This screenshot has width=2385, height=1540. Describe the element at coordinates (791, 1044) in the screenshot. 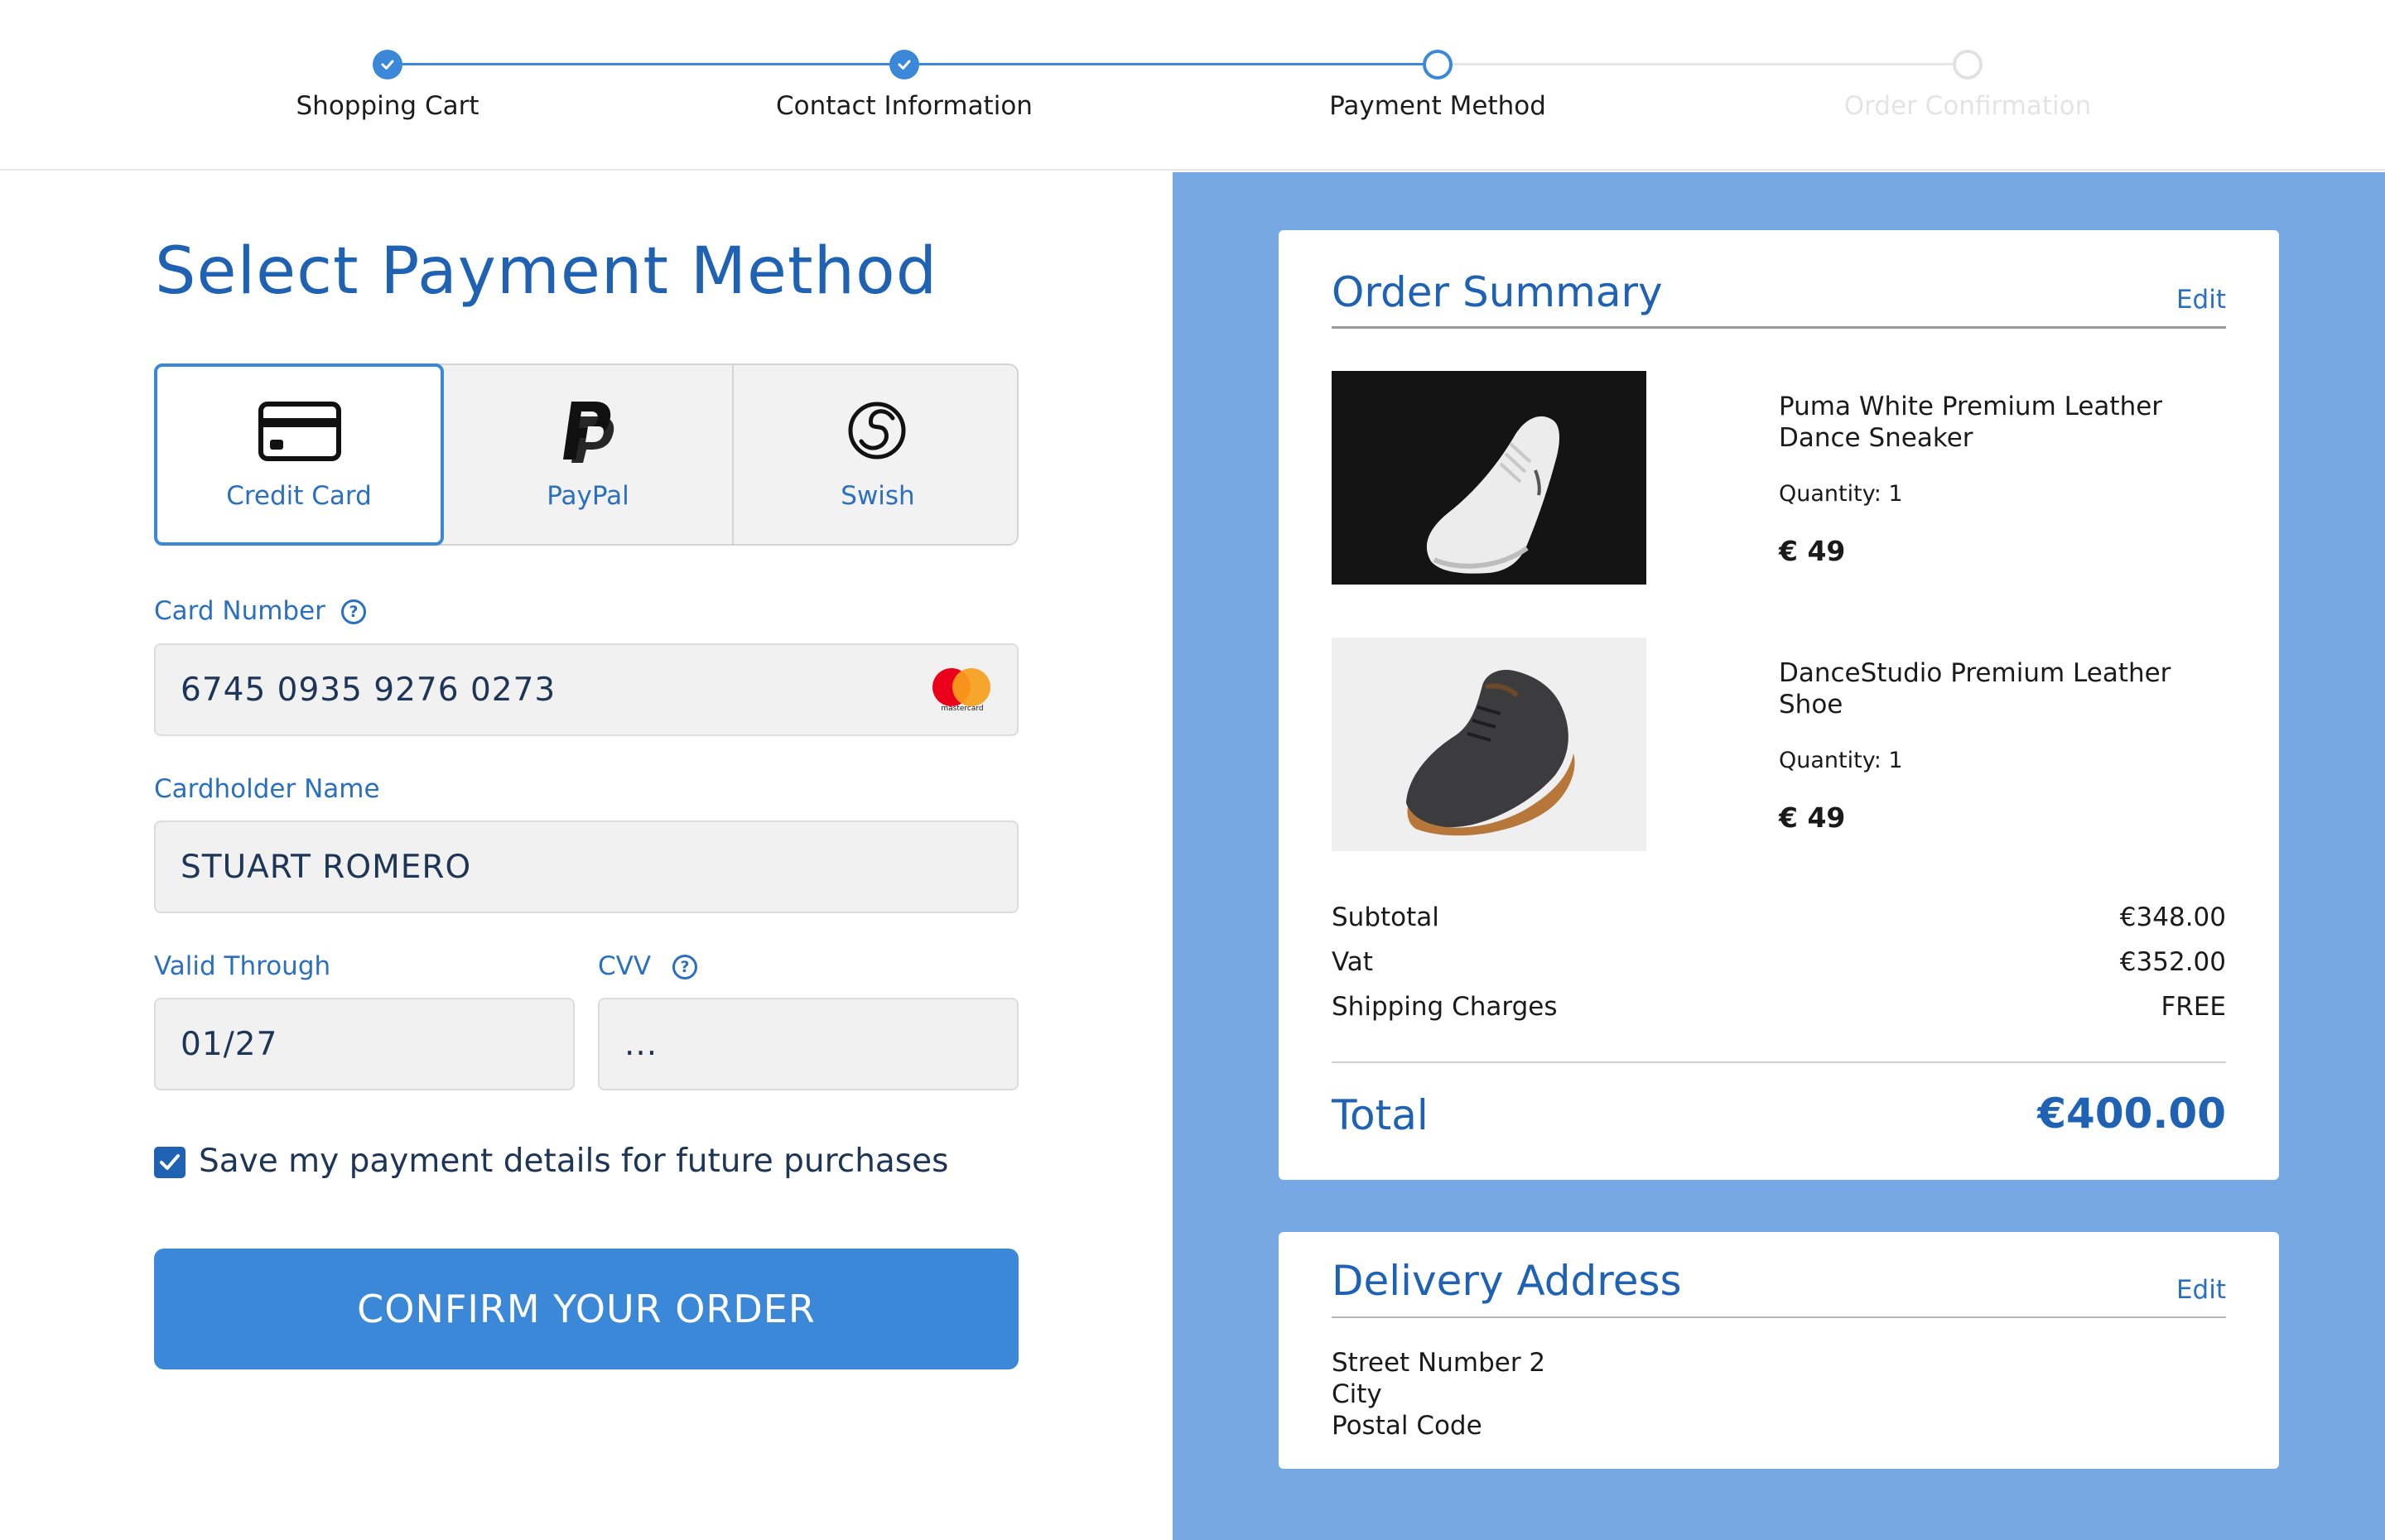

I see `cvv-input` at that location.